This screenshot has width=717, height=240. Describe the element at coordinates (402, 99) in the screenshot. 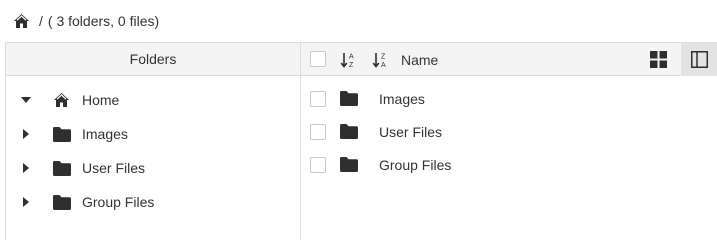

I see `file-row-label: Images` at that location.